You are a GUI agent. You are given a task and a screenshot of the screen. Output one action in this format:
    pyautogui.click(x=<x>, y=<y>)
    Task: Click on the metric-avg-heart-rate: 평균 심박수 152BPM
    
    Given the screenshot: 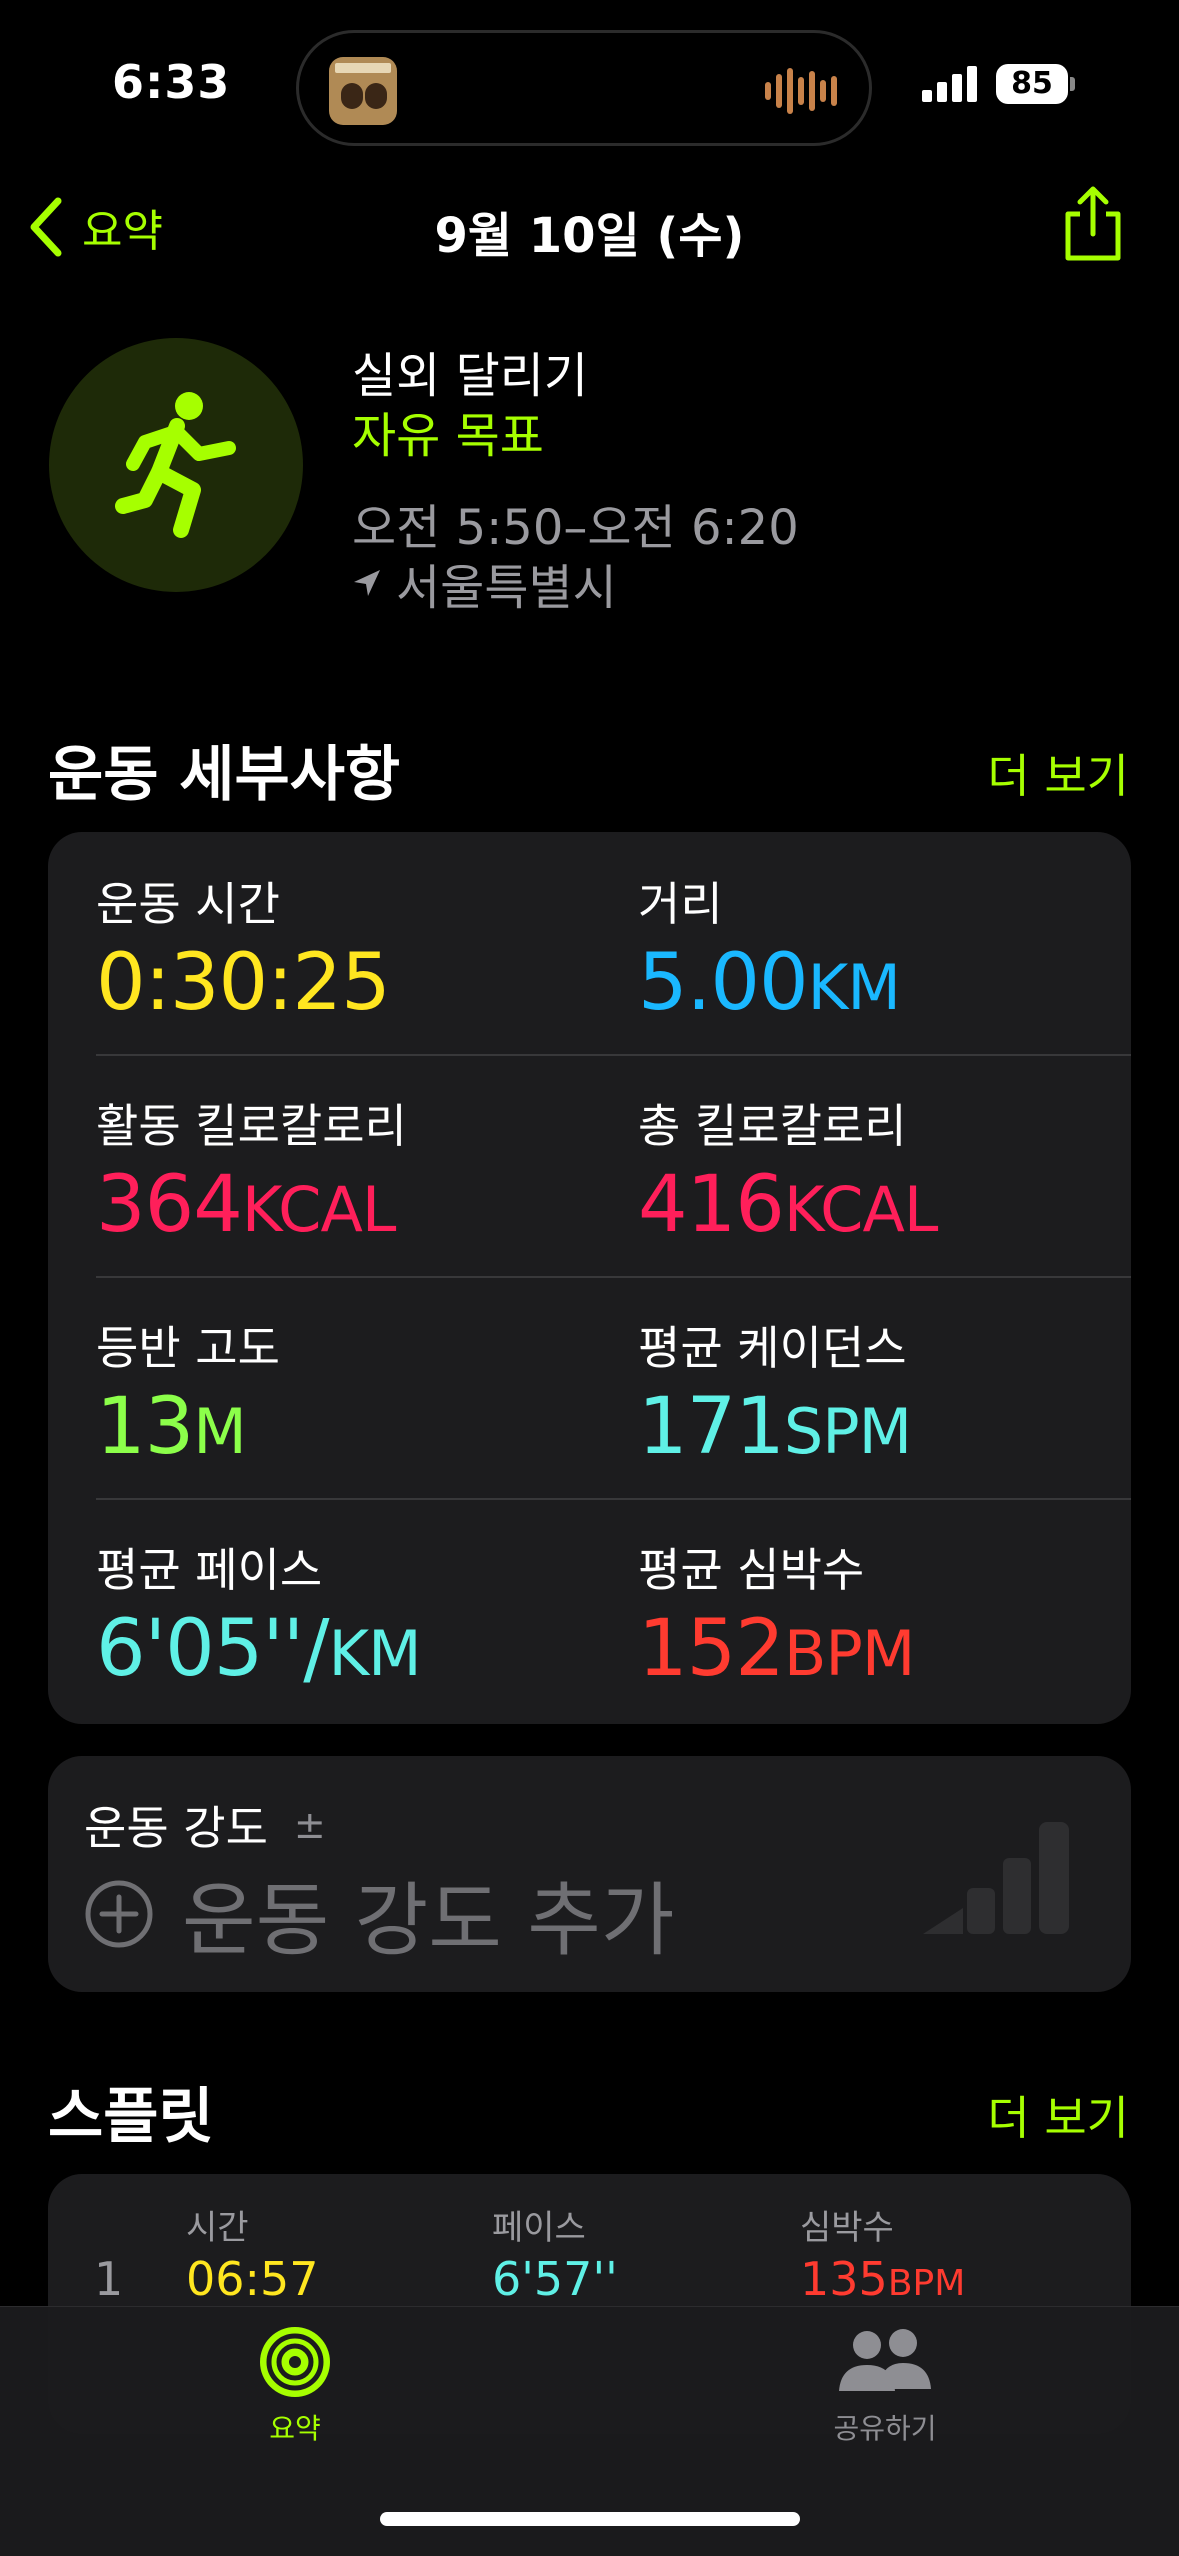 What is the action you would take?
    pyautogui.click(x=776, y=1614)
    